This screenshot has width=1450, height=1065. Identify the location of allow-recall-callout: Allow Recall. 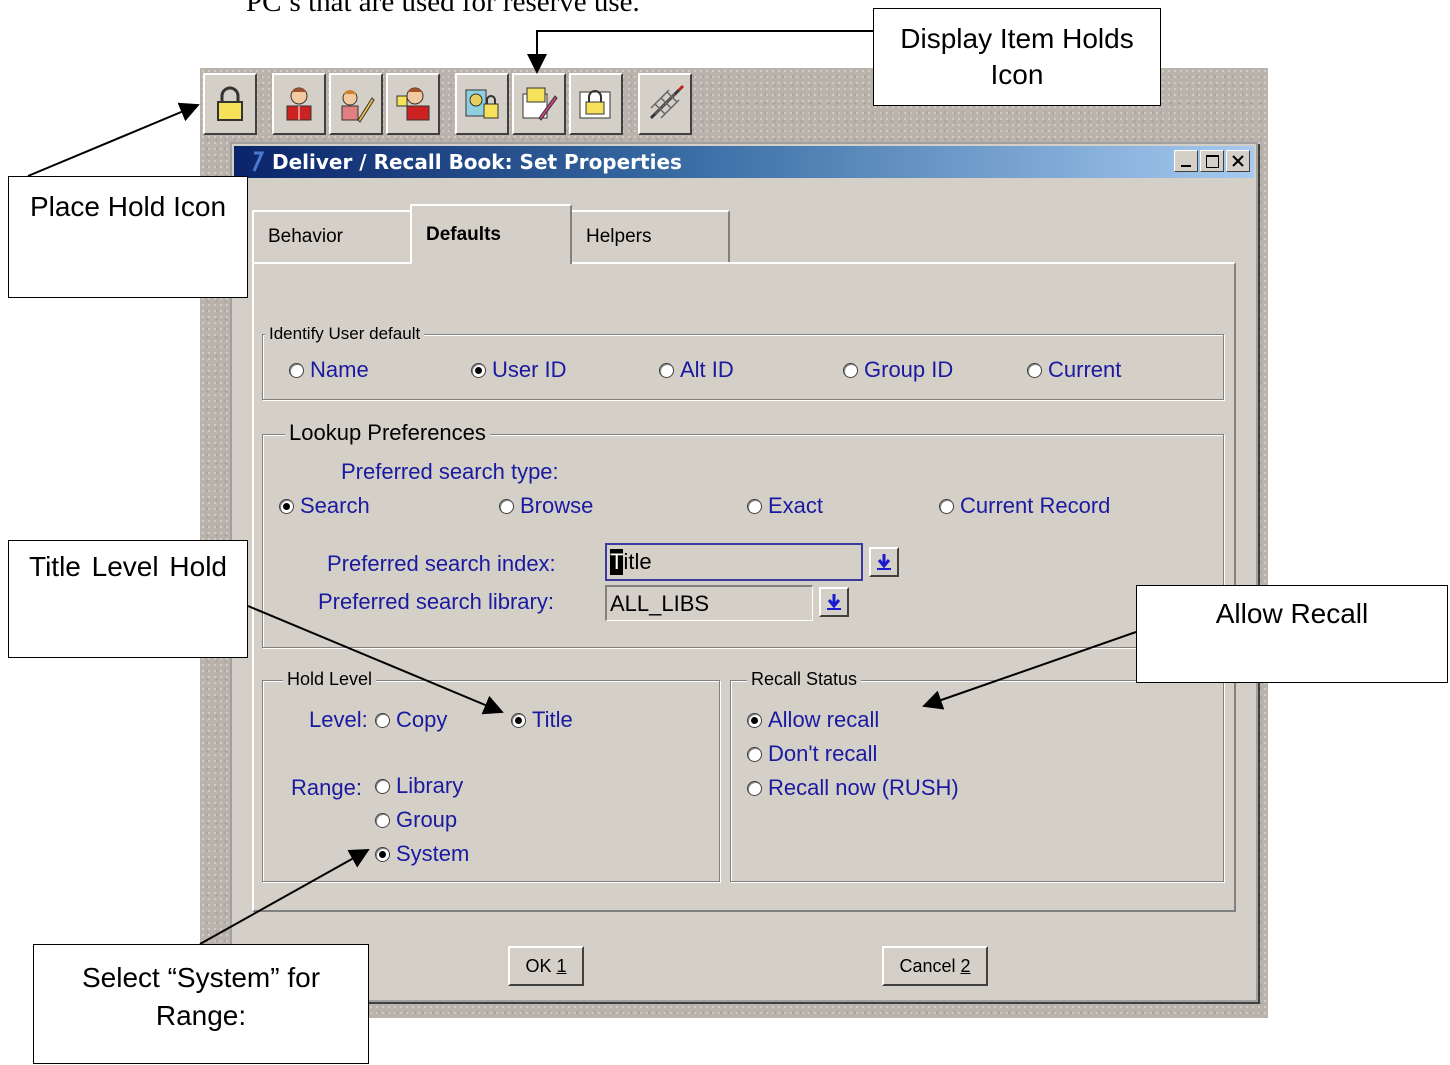
(1292, 634).